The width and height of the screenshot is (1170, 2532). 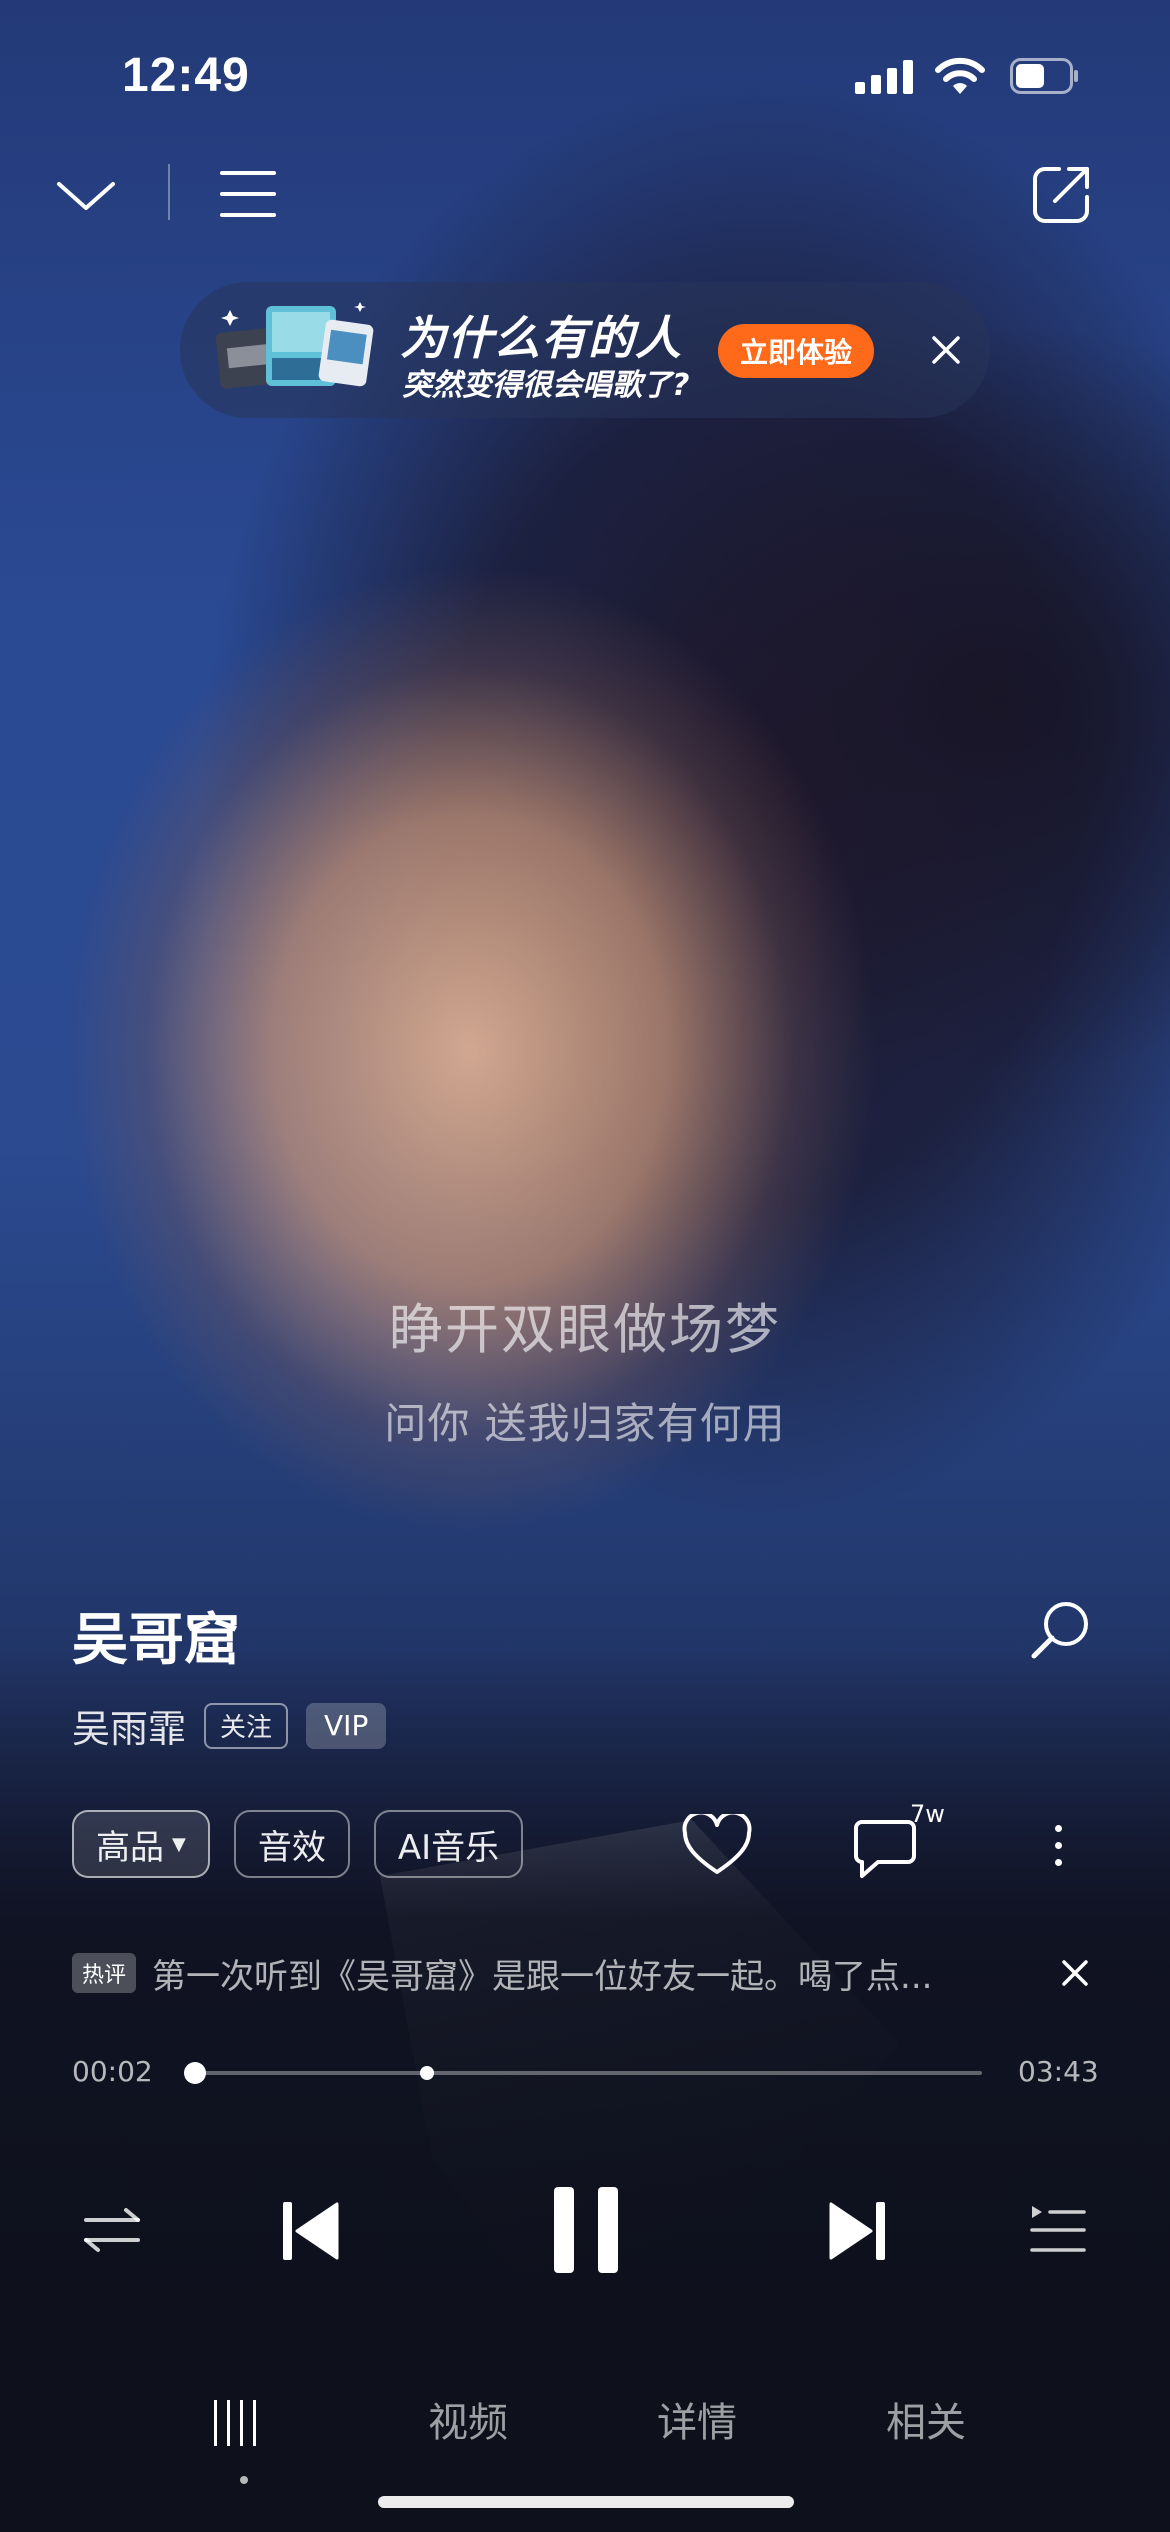 I want to click on repeat-mode-button, so click(x=112, y=2230).